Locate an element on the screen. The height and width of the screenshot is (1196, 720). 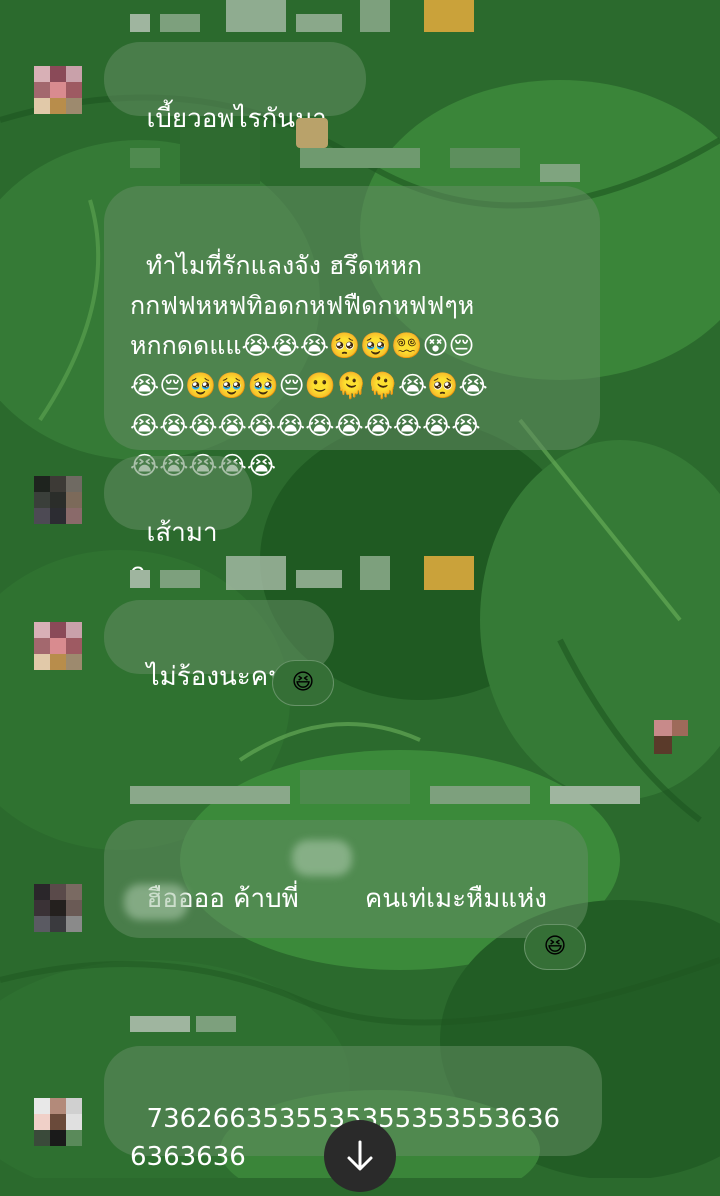
scroll-to-bottom-button is located at coordinates (360, 1156).